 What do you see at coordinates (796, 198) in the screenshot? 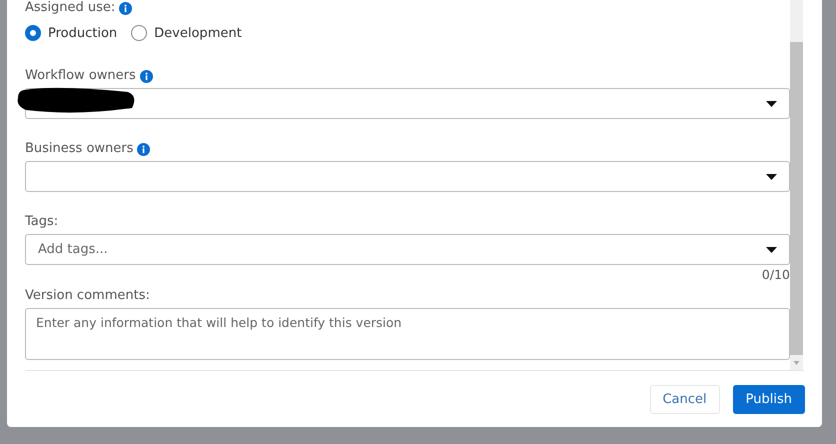
I see `scrollbar-thumb` at bounding box center [796, 198].